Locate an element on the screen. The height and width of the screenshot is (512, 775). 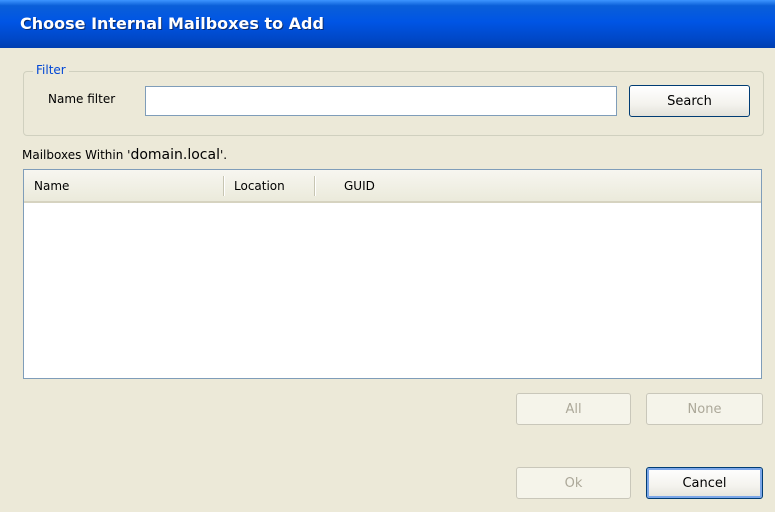
column-header-location: Location is located at coordinates (269, 185).